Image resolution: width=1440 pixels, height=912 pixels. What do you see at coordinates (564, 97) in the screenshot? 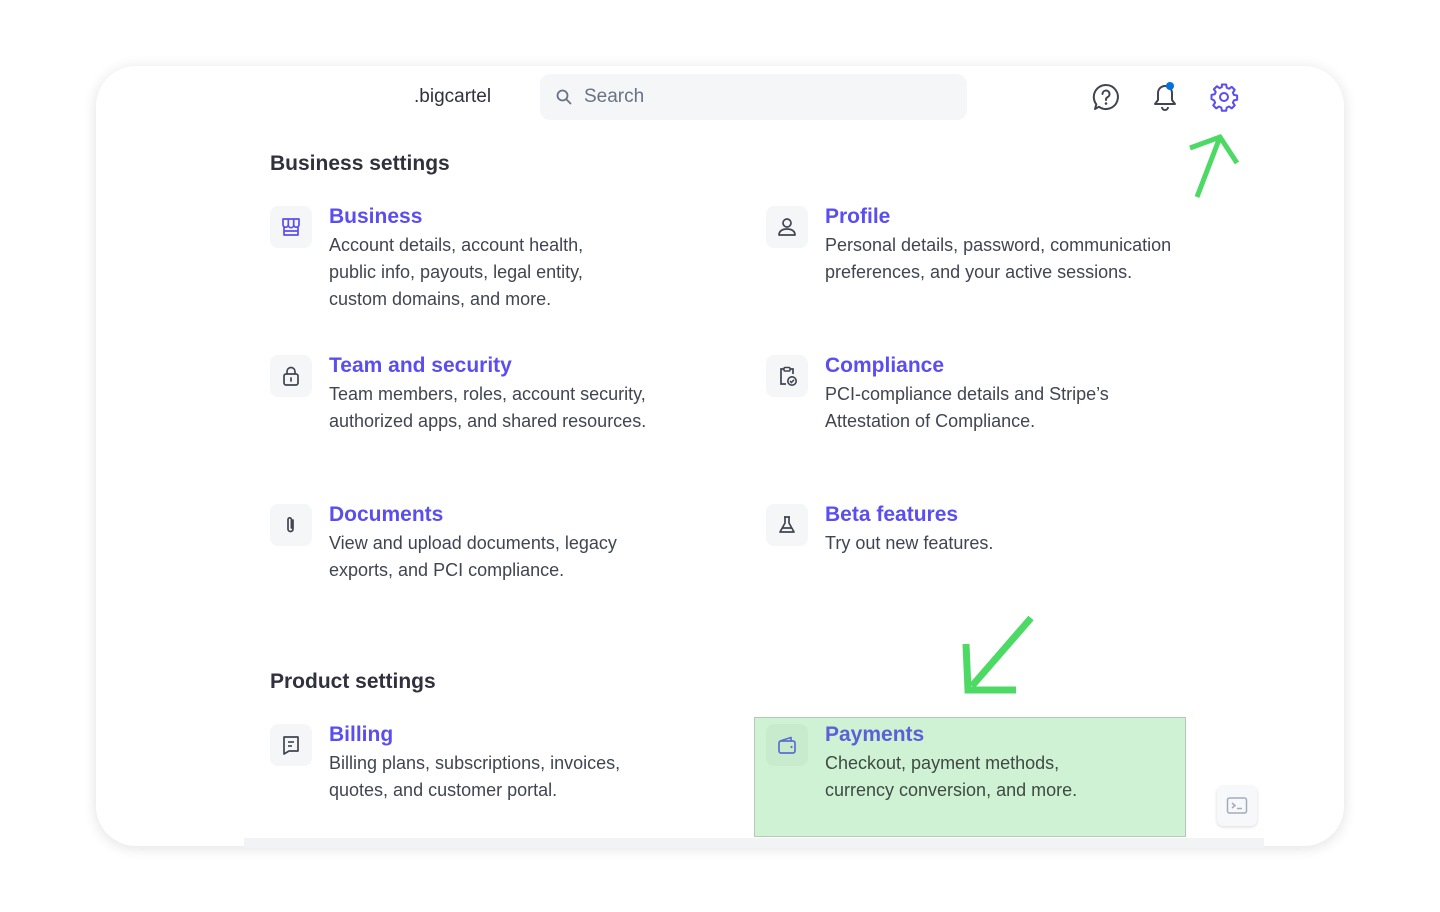
I see `search-icon` at bounding box center [564, 97].